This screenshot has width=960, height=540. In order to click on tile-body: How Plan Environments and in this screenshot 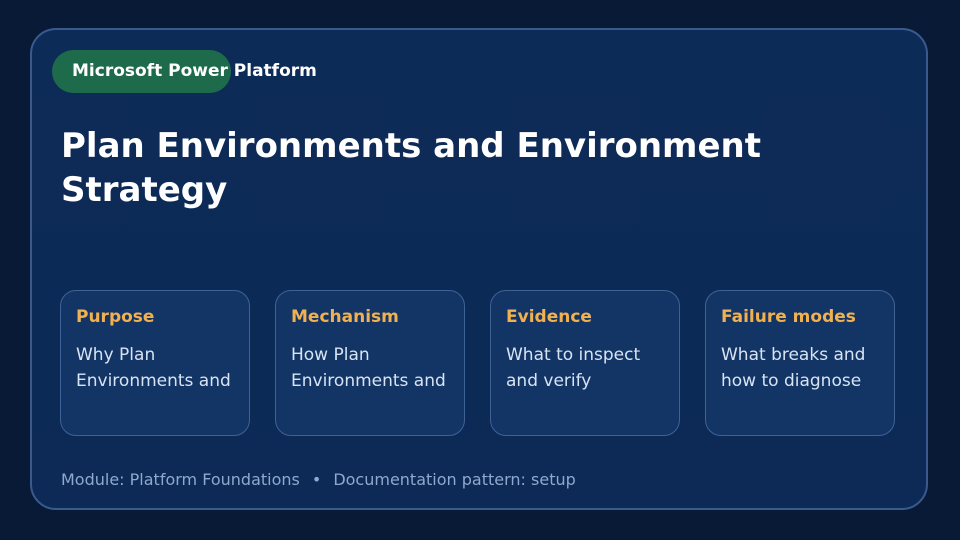, I will do `click(368, 368)`.